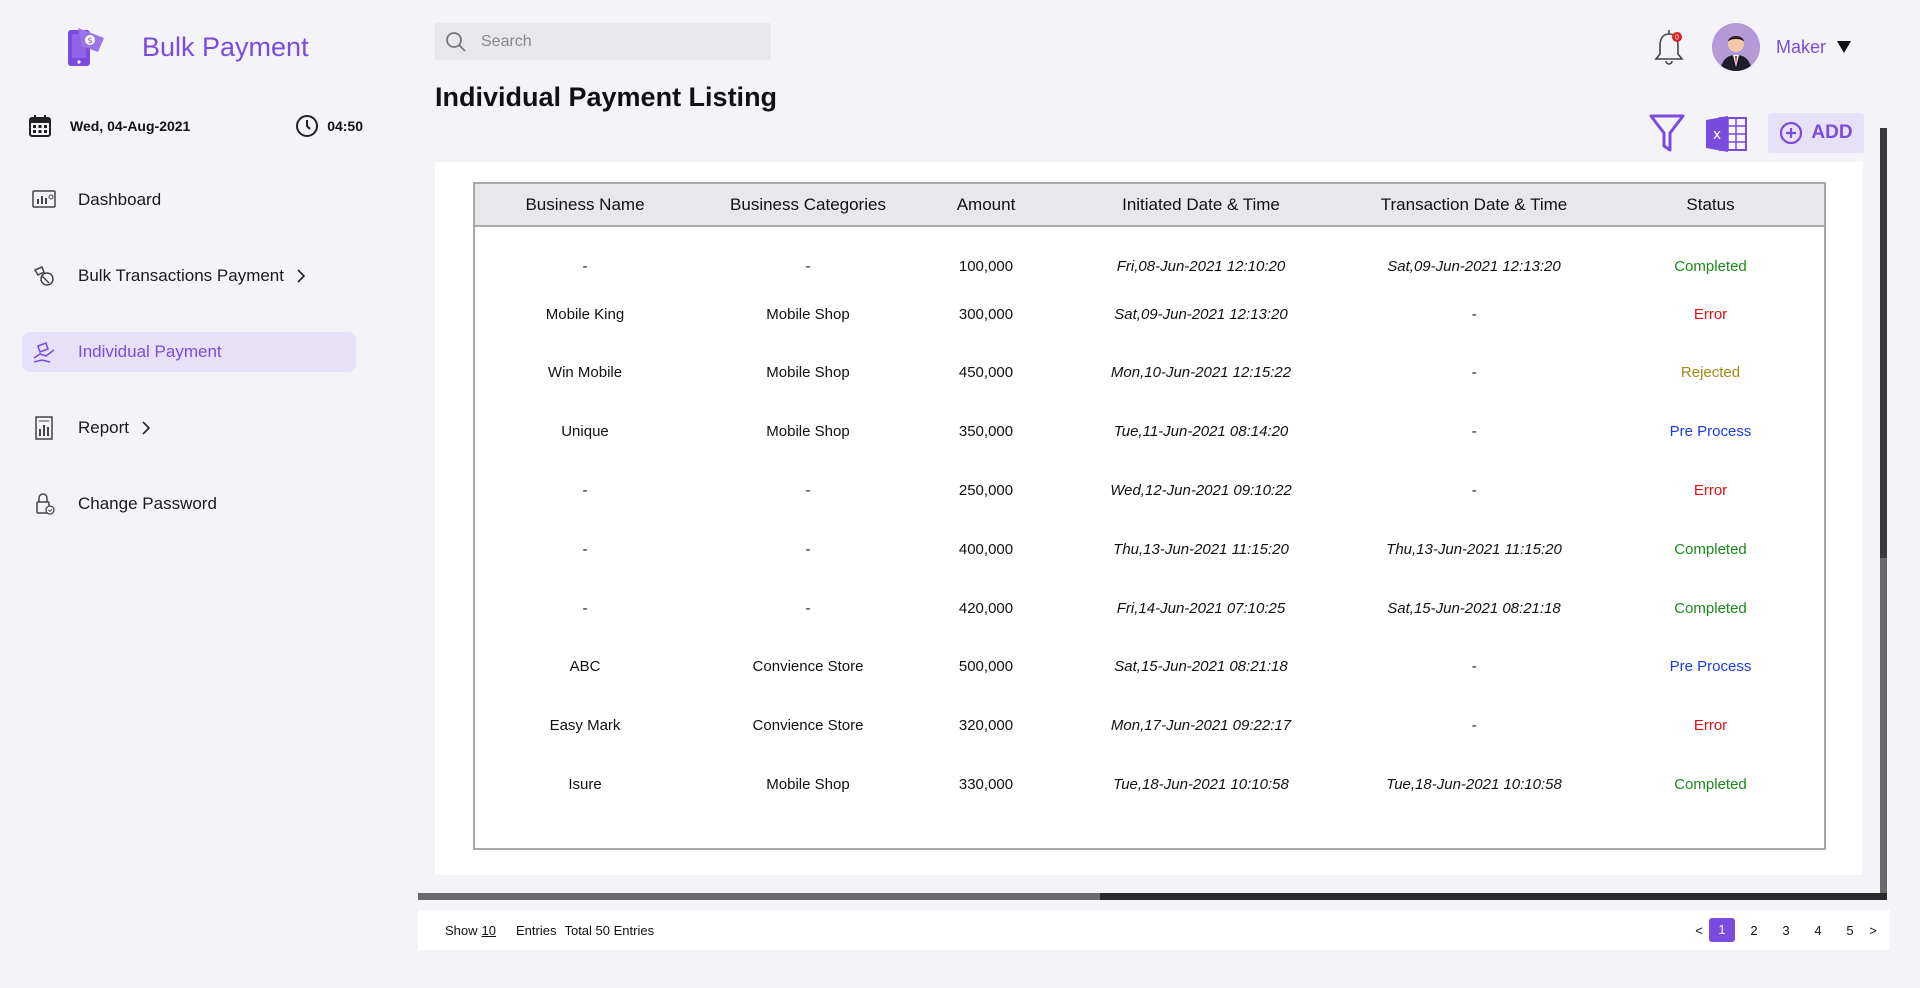 The width and height of the screenshot is (1920, 988). What do you see at coordinates (1201, 432) in the screenshot?
I see `cell-initiated-datetime: Tue,11-Jun-2021 08:14:20` at bounding box center [1201, 432].